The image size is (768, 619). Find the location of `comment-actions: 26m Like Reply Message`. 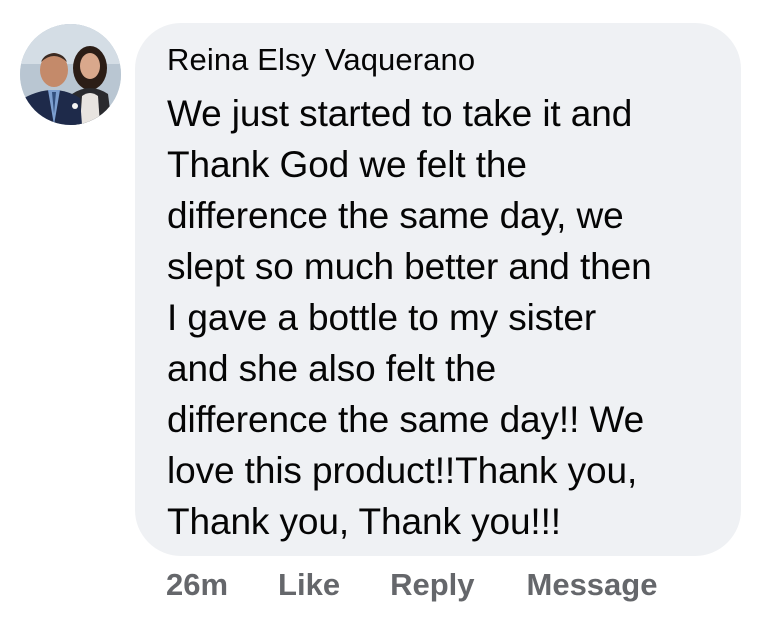

comment-actions: 26m Like Reply Message is located at coordinates (411, 585).